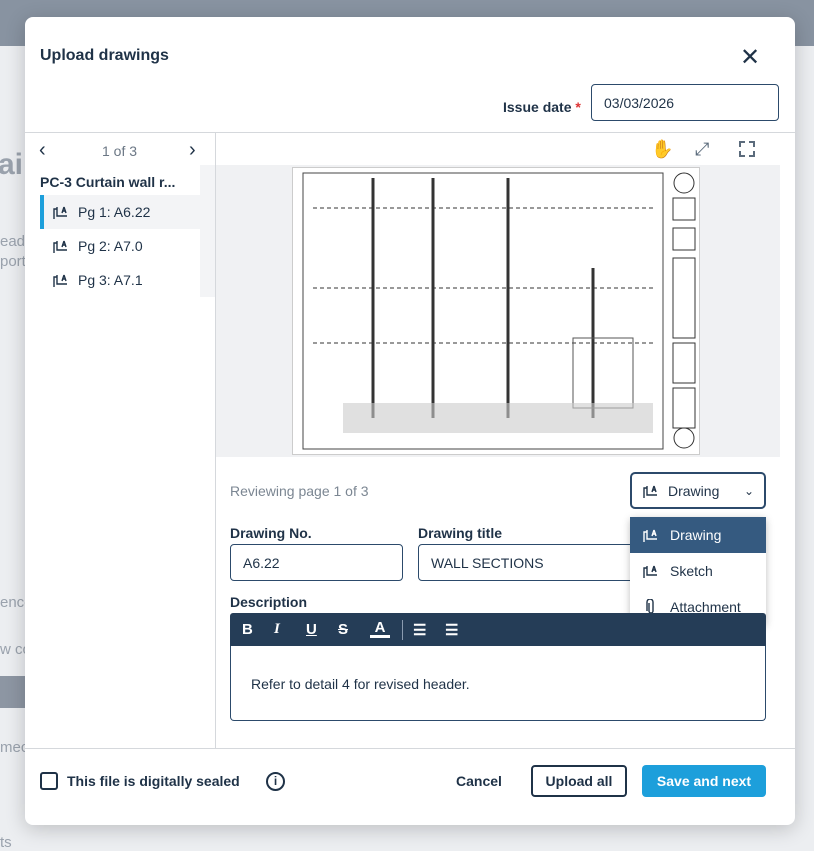 Image resolution: width=814 pixels, height=851 pixels. What do you see at coordinates (748, 490) in the screenshot?
I see `chevron-down-icon: ⌄` at bounding box center [748, 490].